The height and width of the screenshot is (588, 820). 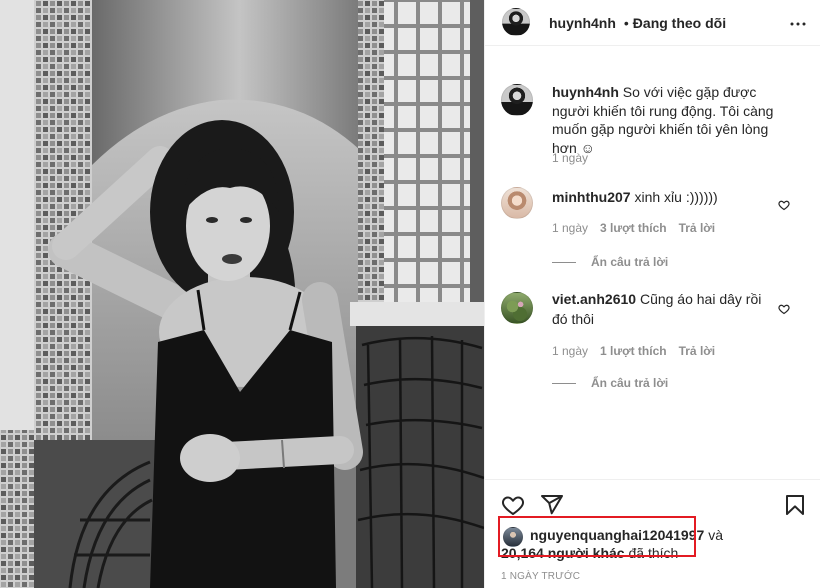 What do you see at coordinates (633, 228) in the screenshot?
I see `comment-likes-link: 3 lượt thích` at bounding box center [633, 228].